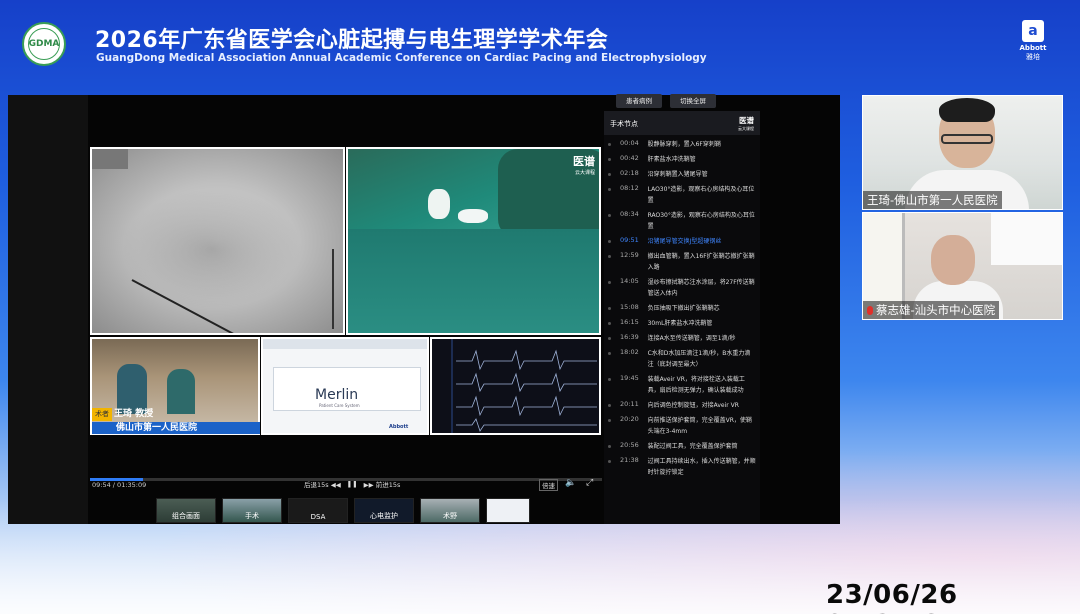 This screenshot has width=1080, height=614. What do you see at coordinates (892, 597) in the screenshot?
I see `recording-timestamp: 23/06/26 9:52:58` at bounding box center [892, 597].